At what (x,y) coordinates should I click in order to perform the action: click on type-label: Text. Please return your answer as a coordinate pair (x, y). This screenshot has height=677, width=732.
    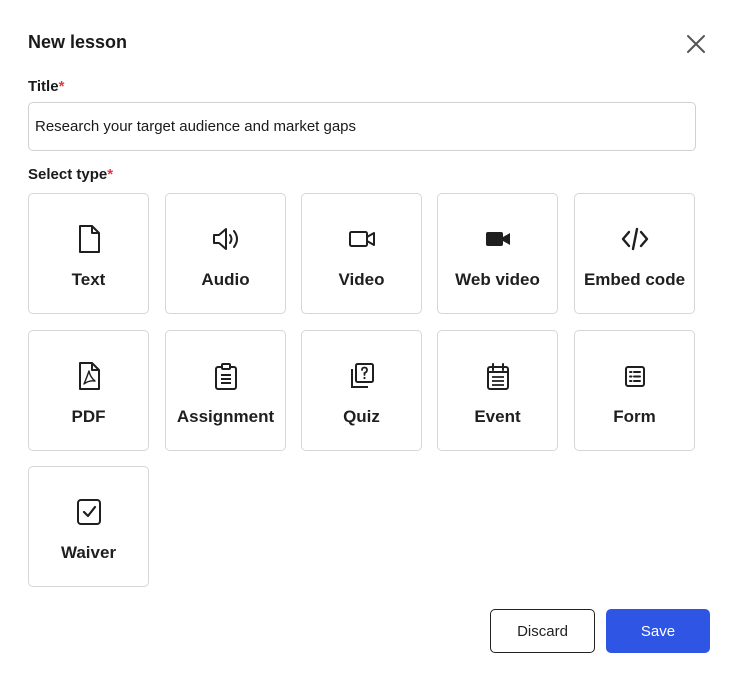
    Looking at the image, I should click on (88, 279).